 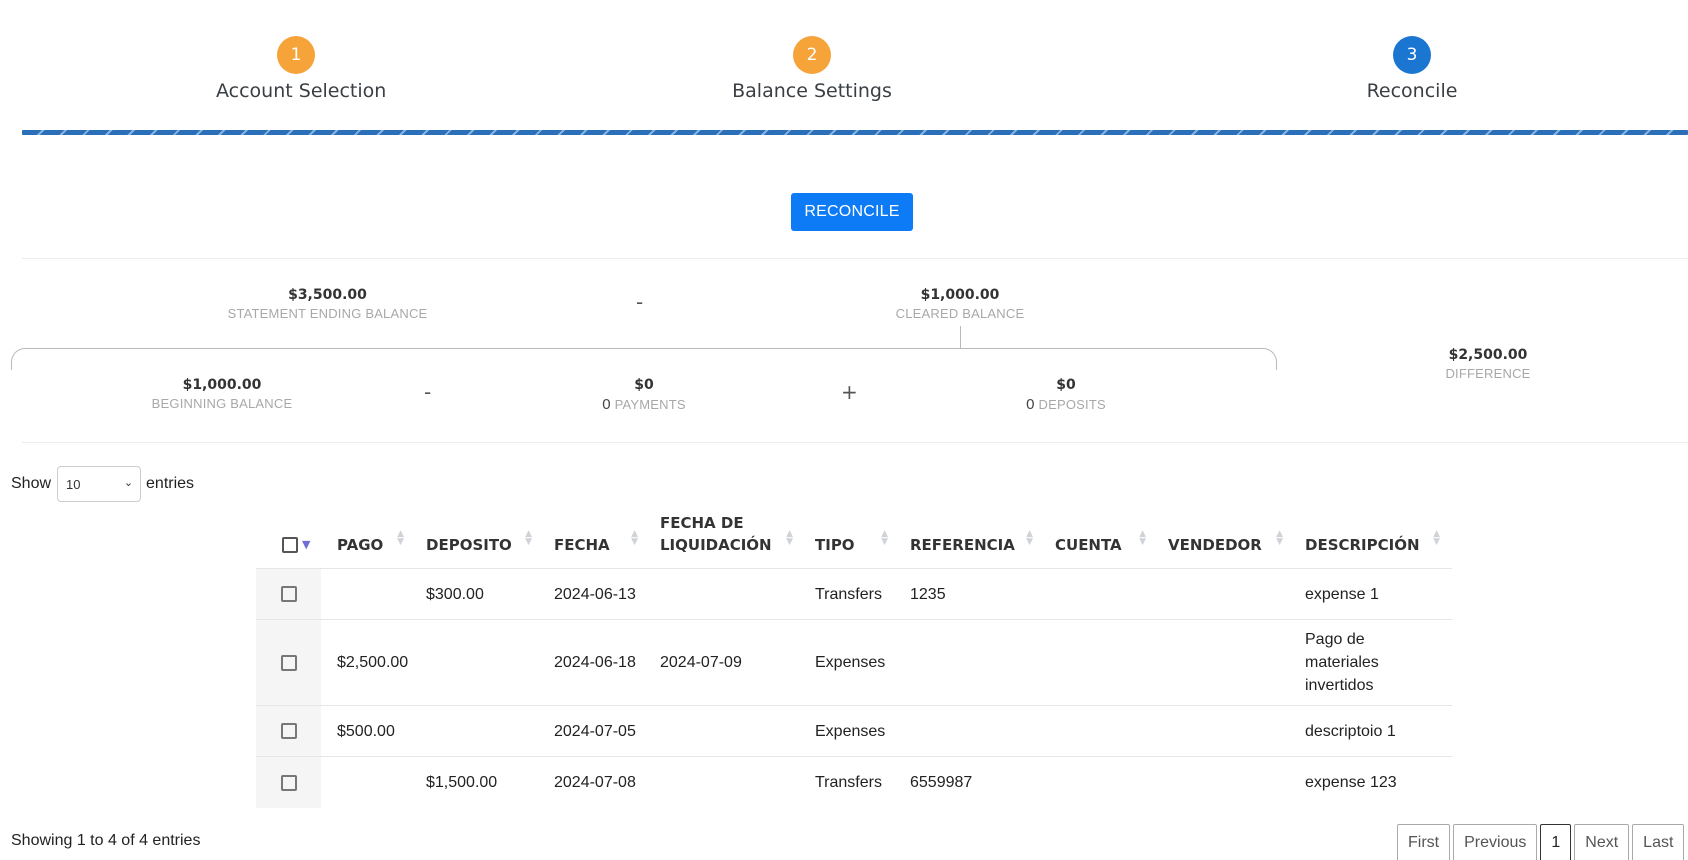 What do you see at coordinates (1412, 55) in the screenshot?
I see `step-number-3: 3` at bounding box center [1412, 55].